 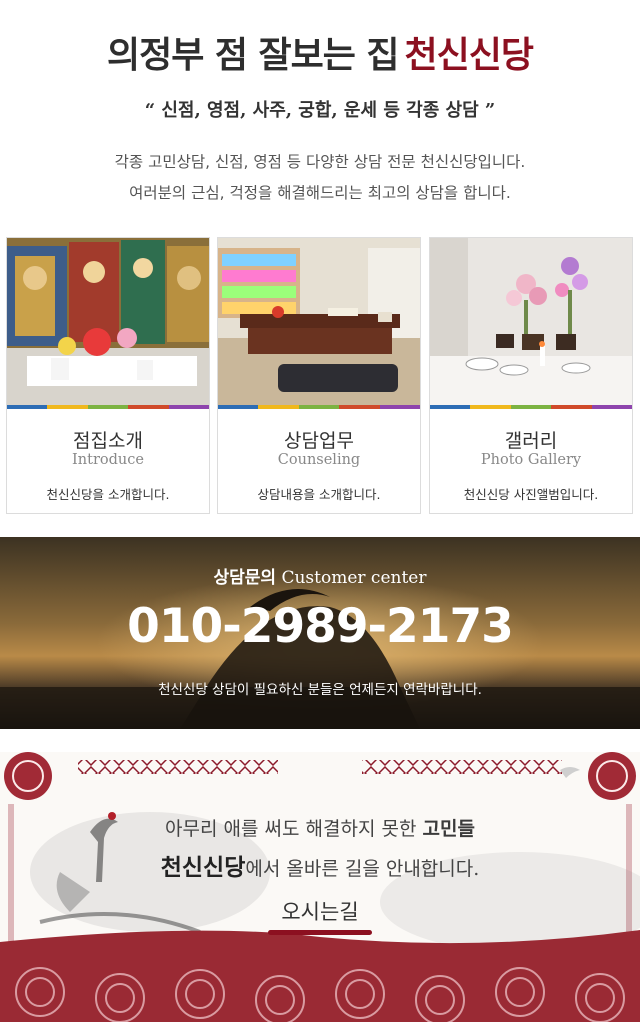 What do you see at coordinates (108, 441) in the screenshot?
I see `card-title: 점집소개` at bounding box center [108, 441].